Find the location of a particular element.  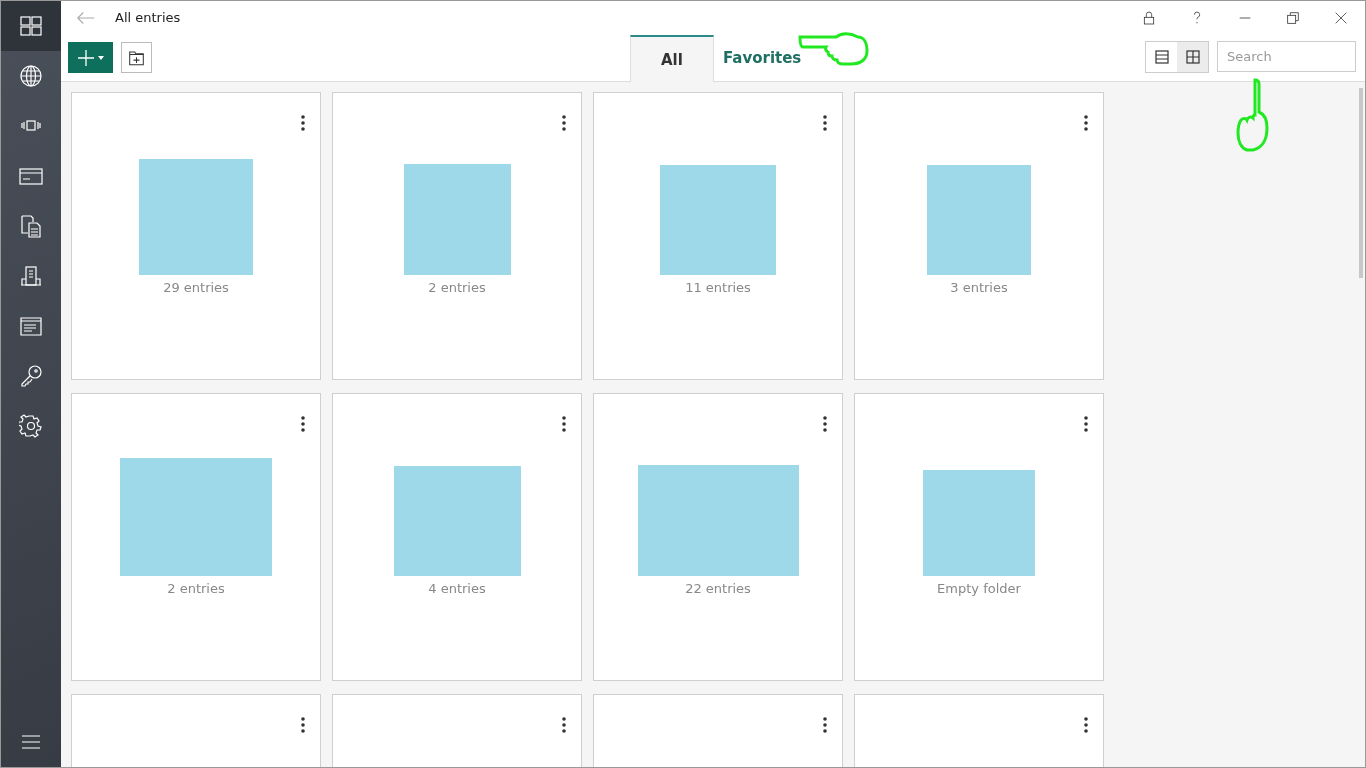

folder-card: 4 entries is located at coordinates (457, 537).